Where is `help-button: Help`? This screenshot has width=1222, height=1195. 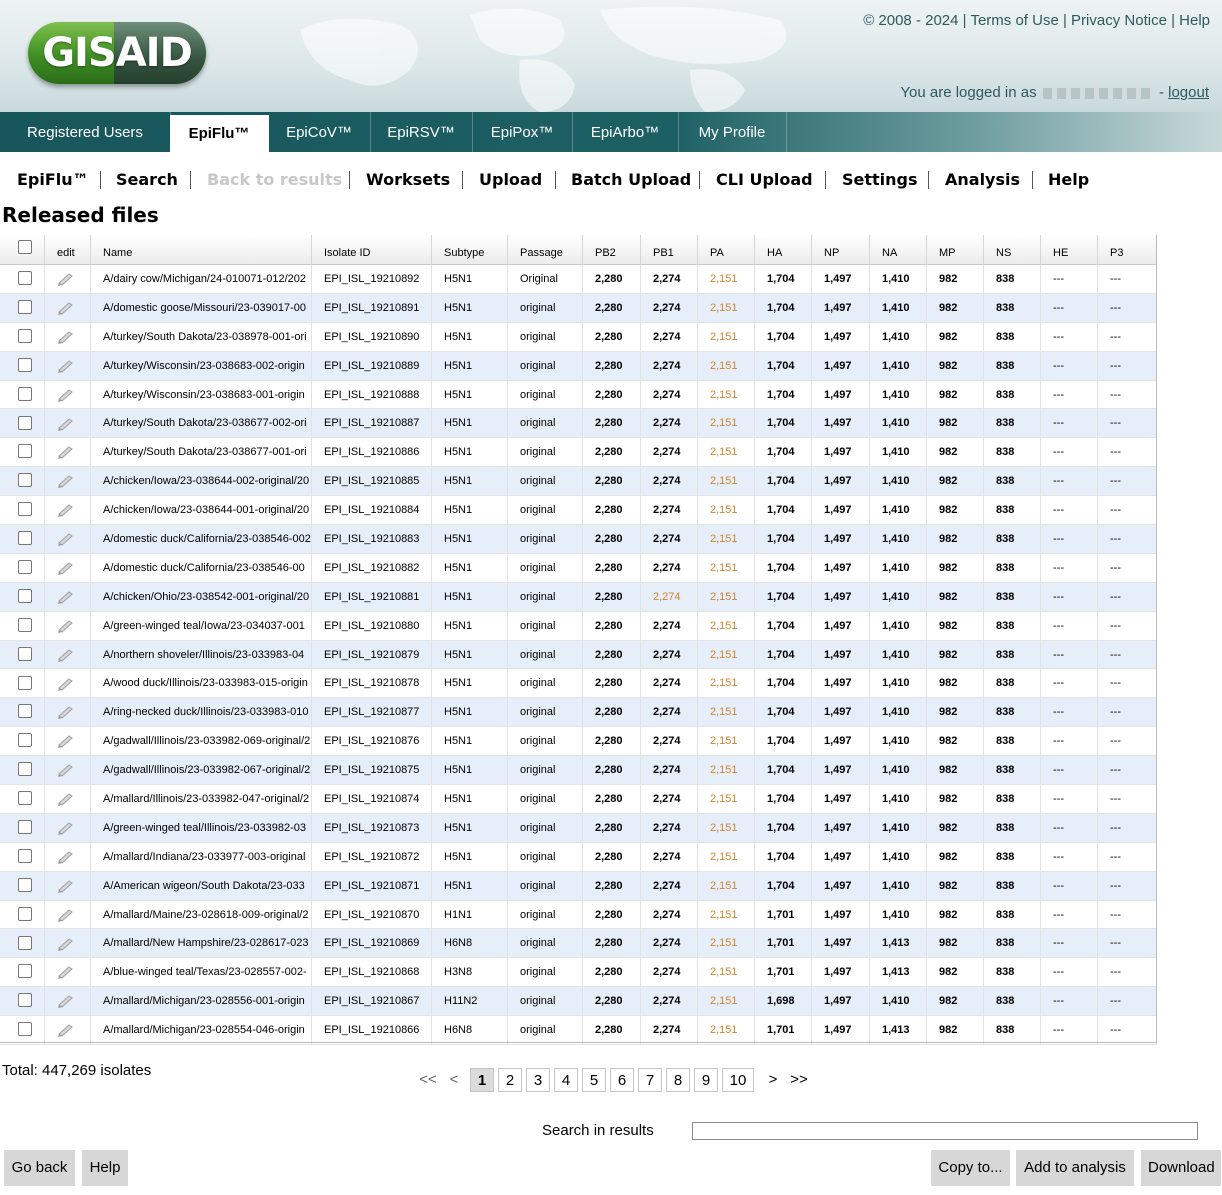
help-button: Help is located at coordinates (105, 1168).